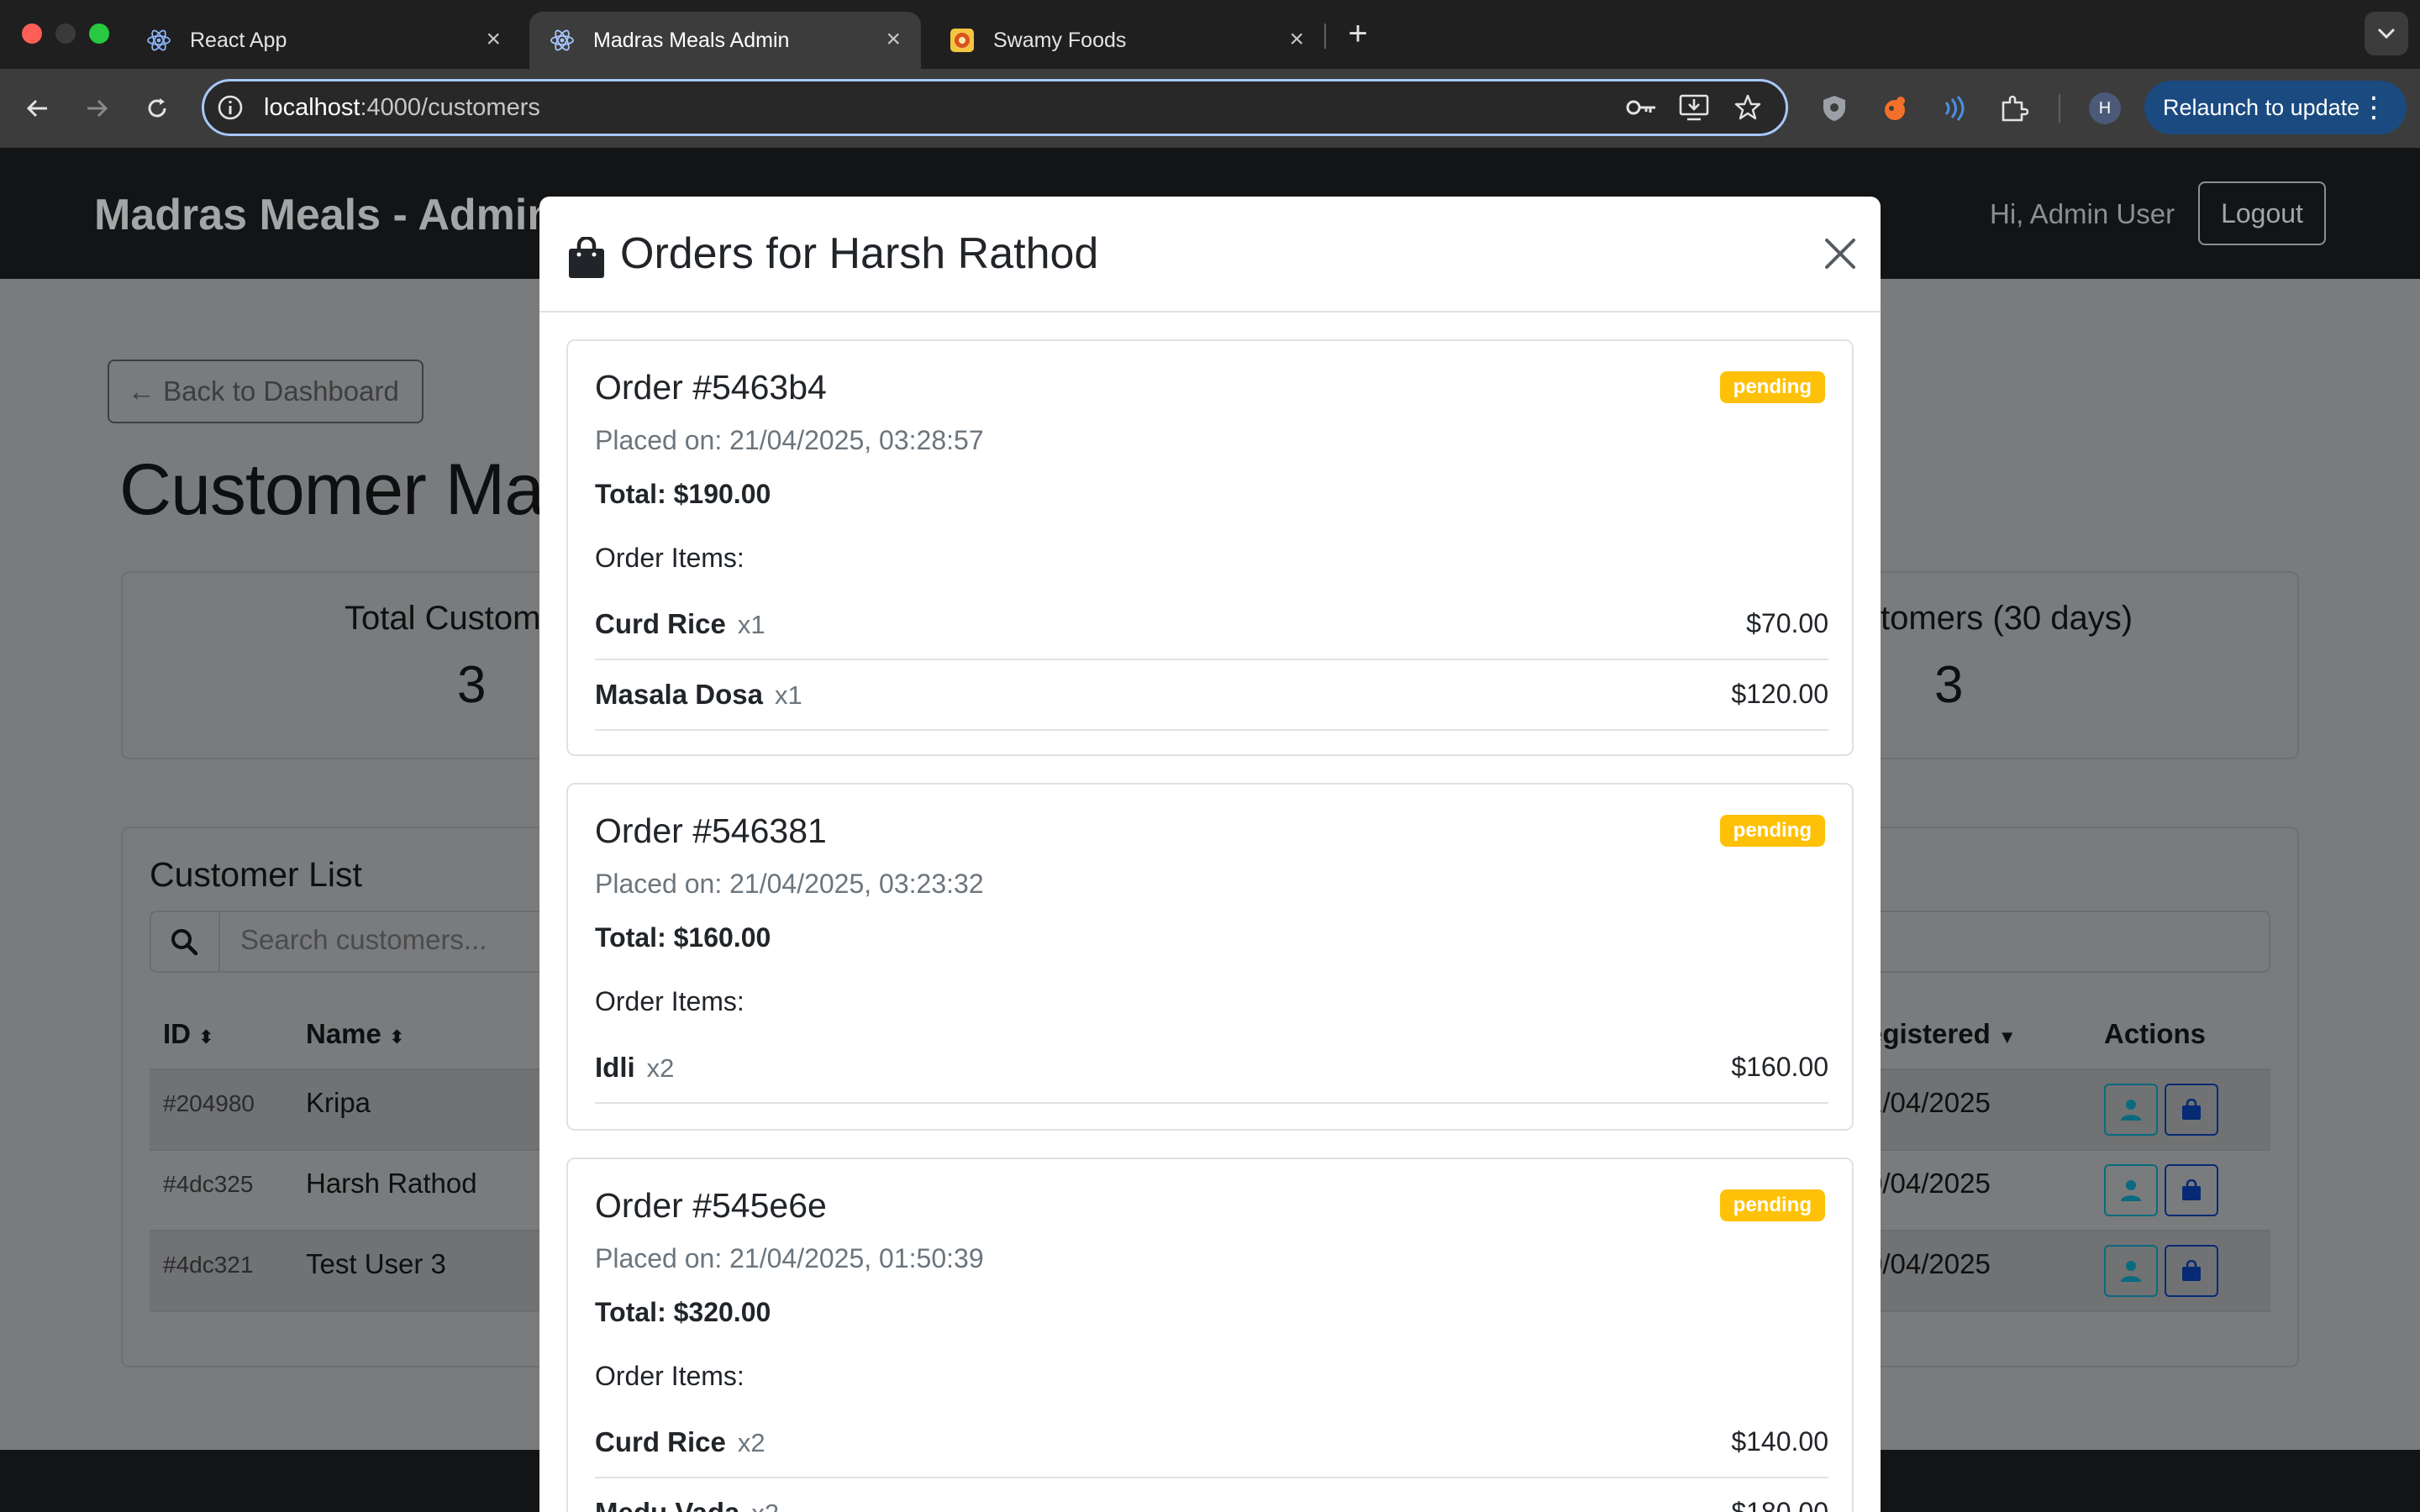  What do you see at coordinates (789, 1258) in the screenshot?
I see `order-placed-date: Placed on: 21/04/2025, 01:50:39` at bounding box center [789, 1258].